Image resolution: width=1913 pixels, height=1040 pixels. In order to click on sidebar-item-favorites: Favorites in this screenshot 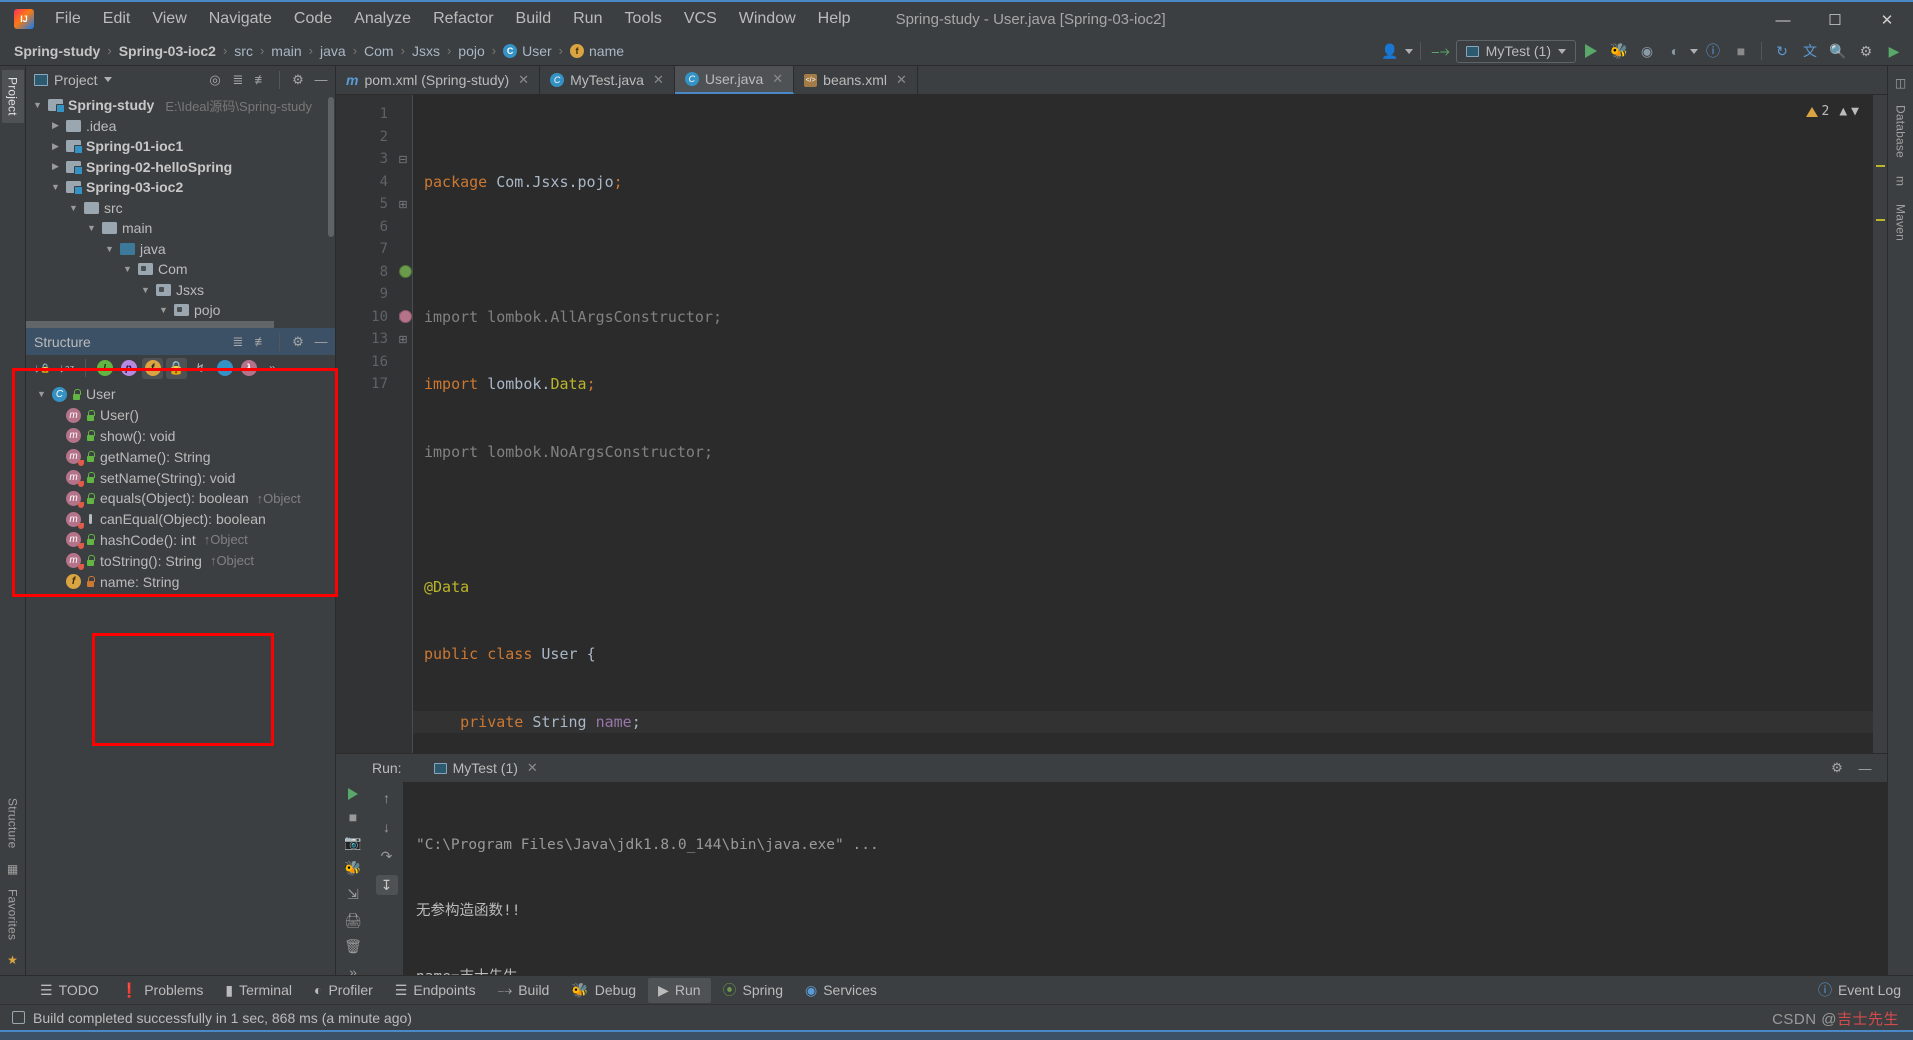, I will do `click(13, 914)`.